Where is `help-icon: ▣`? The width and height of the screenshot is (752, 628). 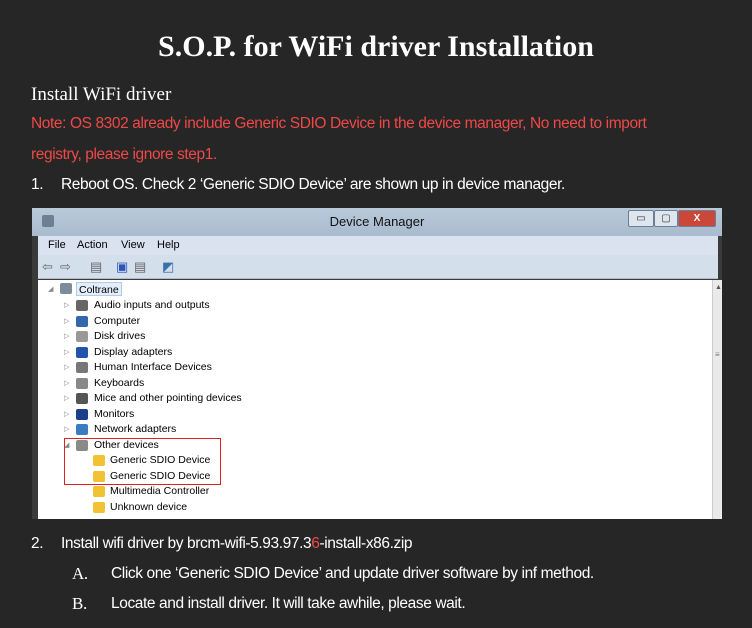
help-icon: ▣ is located at coordinates (122, 266).